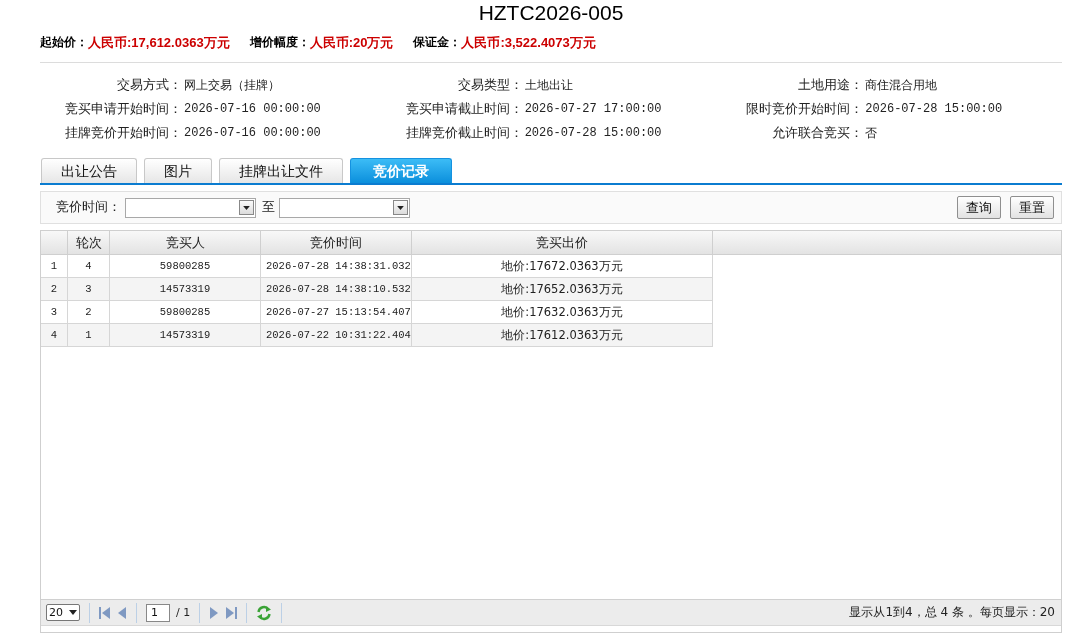  I want to click on price-label: 起始价：, so click(64, 42).